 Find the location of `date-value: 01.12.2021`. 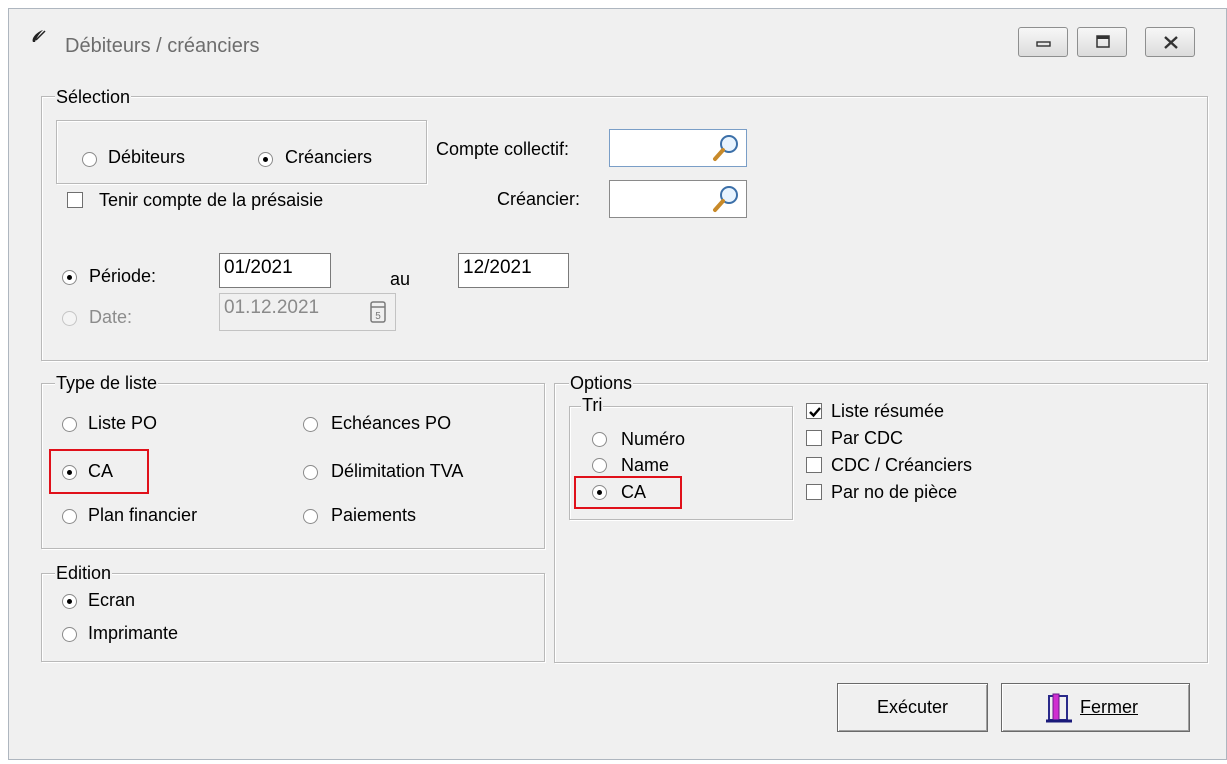

date-value: 01.12.2021 is located at coordinates (272, 307).